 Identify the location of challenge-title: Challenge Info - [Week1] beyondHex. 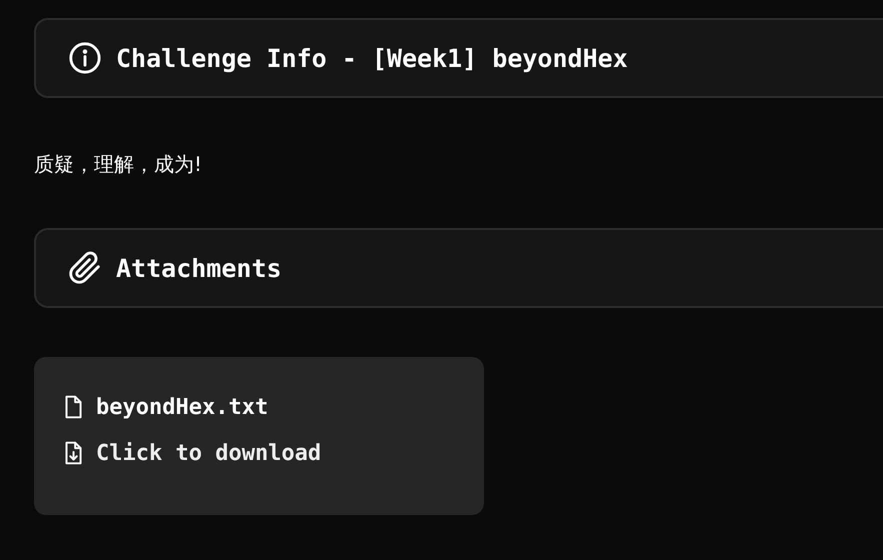
(372, 58).